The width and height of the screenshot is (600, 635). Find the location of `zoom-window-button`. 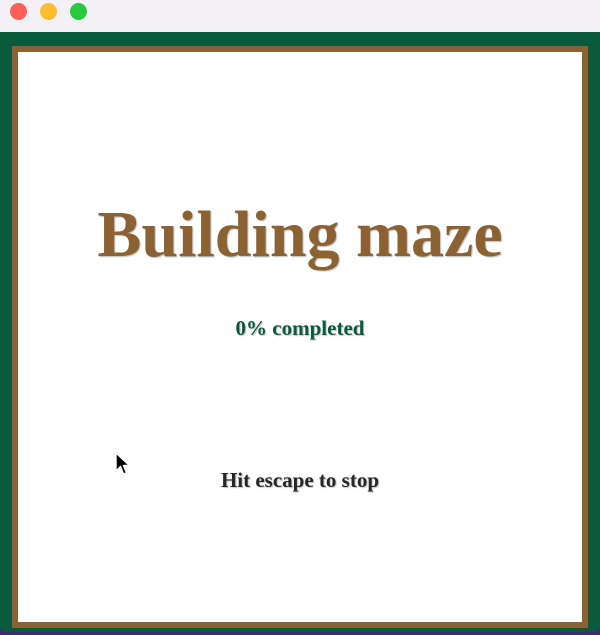

zoom-window-button is located at coordinates (78, 11).